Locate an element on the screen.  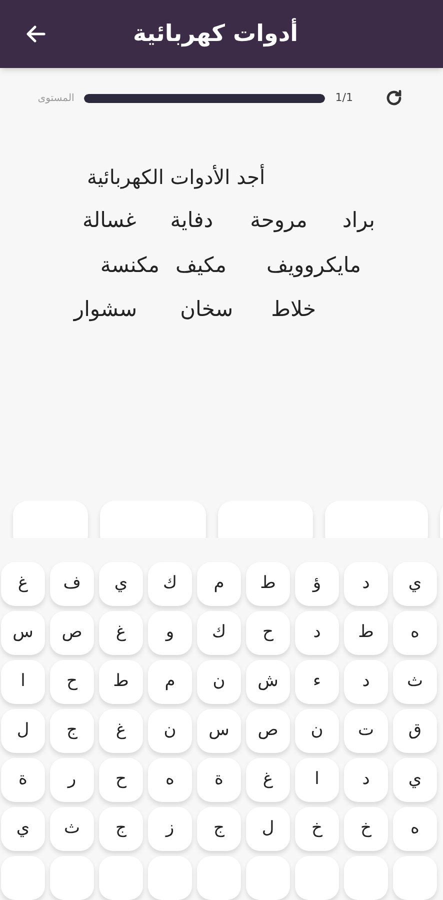
letter-tile: ش is located at coordinates (268, 682).